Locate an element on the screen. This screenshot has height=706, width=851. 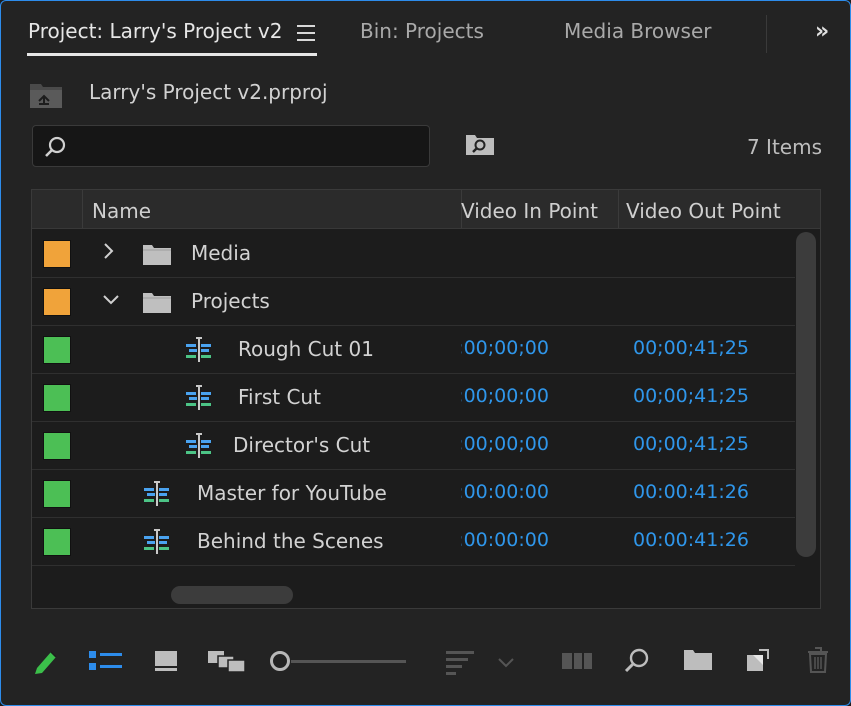
list-item: Media is located at coordinates (413, 254).